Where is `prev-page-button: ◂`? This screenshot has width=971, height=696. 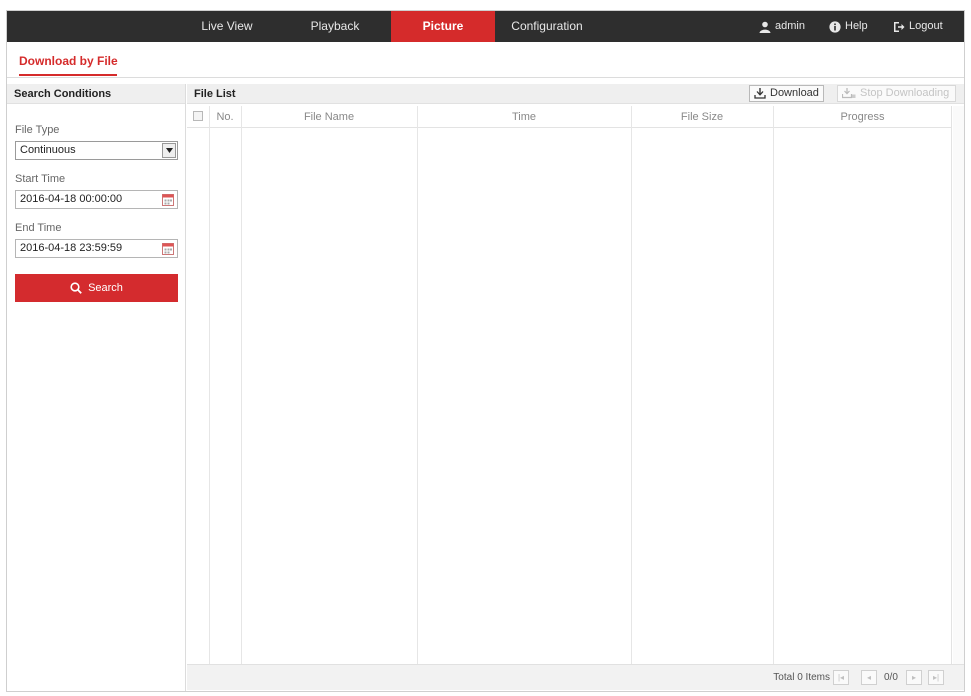 prev-page-button: ◂ is located at coordinates (869, 677).